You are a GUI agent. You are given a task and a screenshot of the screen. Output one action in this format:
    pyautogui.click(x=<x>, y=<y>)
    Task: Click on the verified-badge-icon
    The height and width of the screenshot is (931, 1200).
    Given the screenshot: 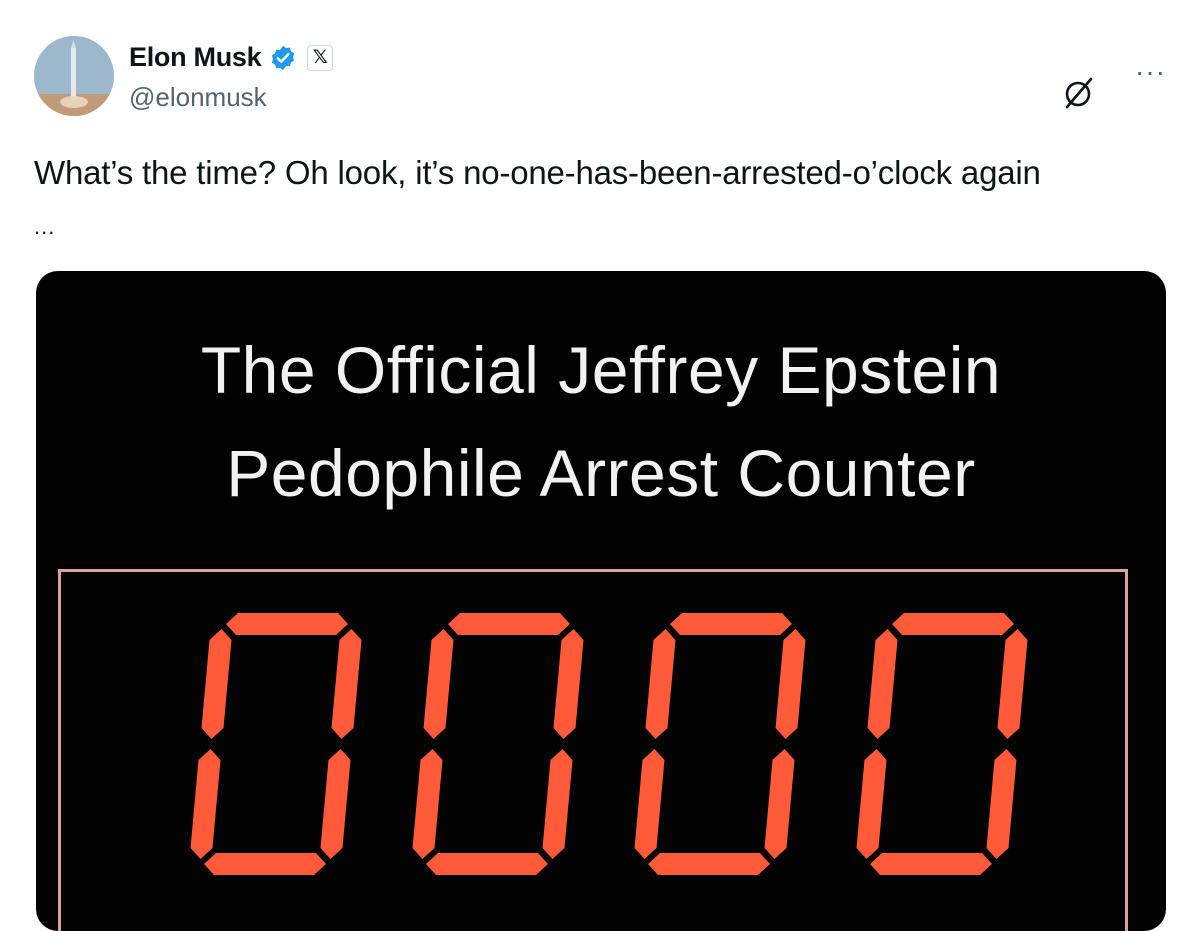 What is the action you would take?
    pyautogui.click(x=283, y=57)
    